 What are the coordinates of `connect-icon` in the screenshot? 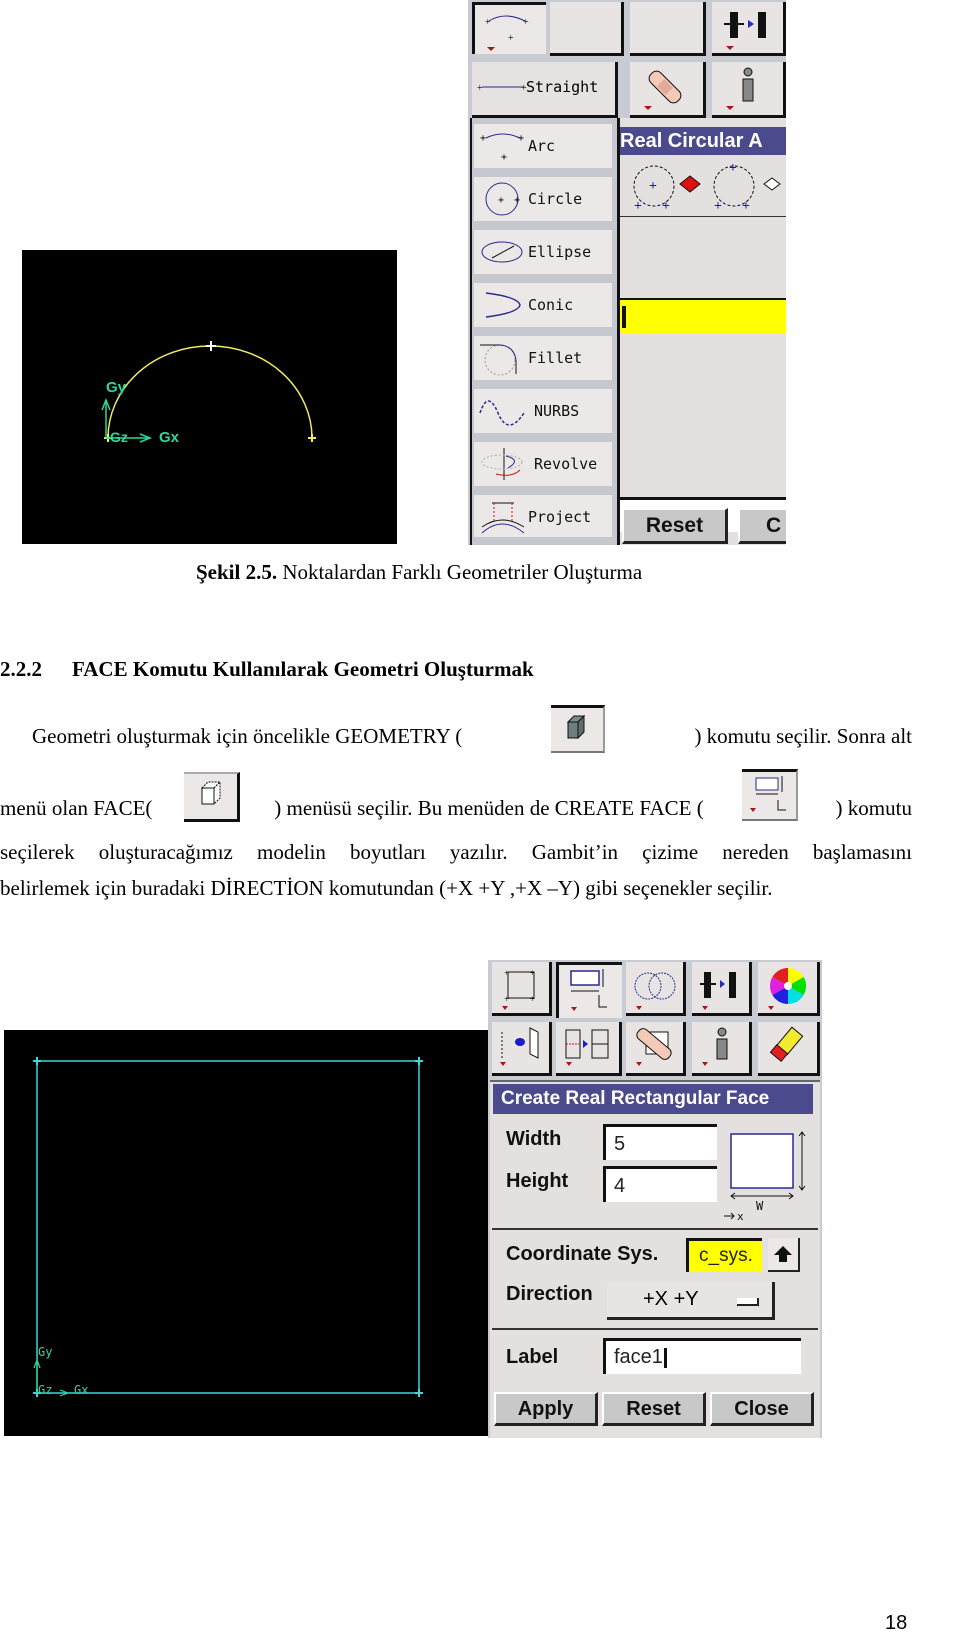 It's located at (745, 31).